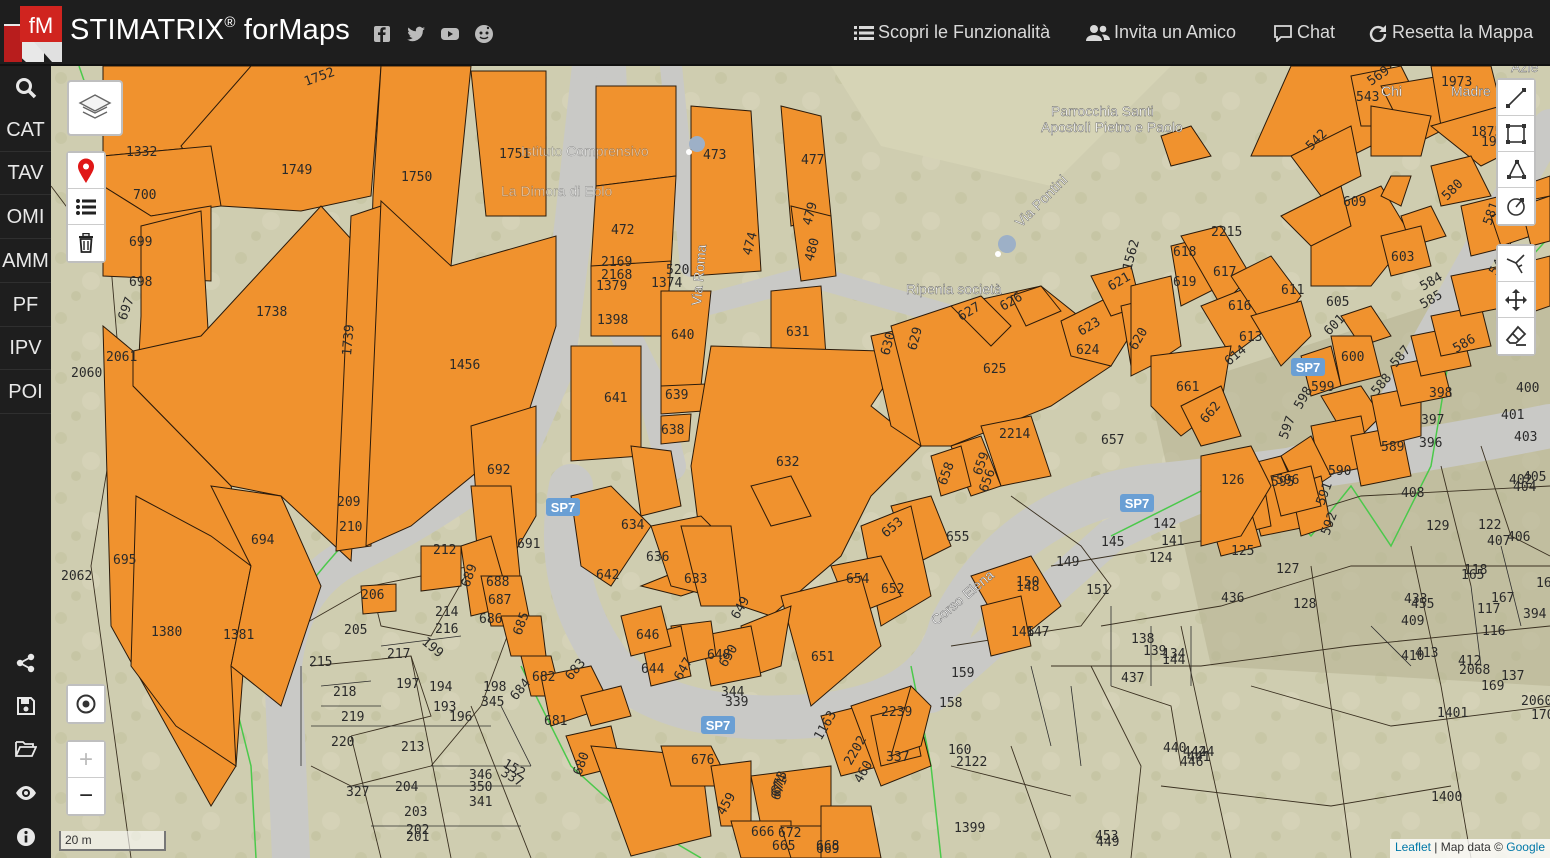 Image resolution: width=1550 pixels, height=858 pixels. I want to click on parcel-number: 589, so click(1392, 447).